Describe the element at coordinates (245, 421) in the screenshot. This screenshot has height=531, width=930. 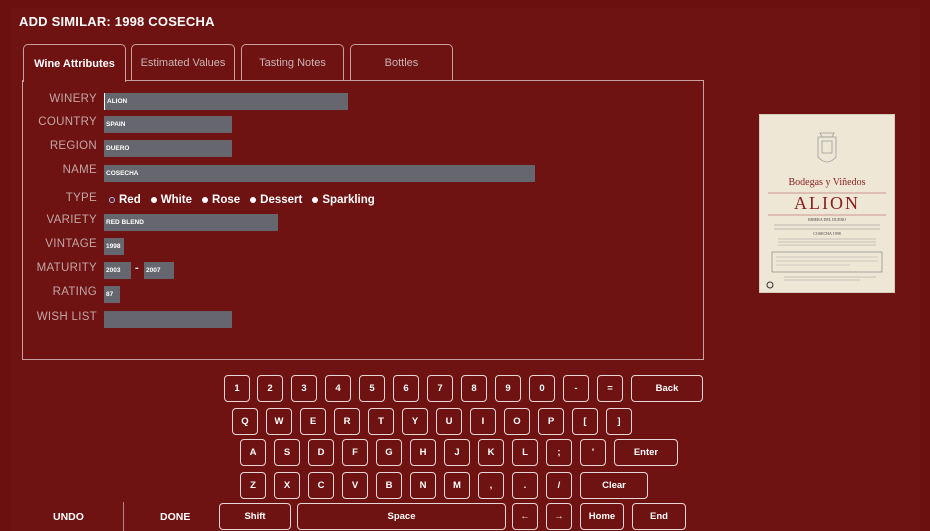
I see `key-q: Q` at that location.